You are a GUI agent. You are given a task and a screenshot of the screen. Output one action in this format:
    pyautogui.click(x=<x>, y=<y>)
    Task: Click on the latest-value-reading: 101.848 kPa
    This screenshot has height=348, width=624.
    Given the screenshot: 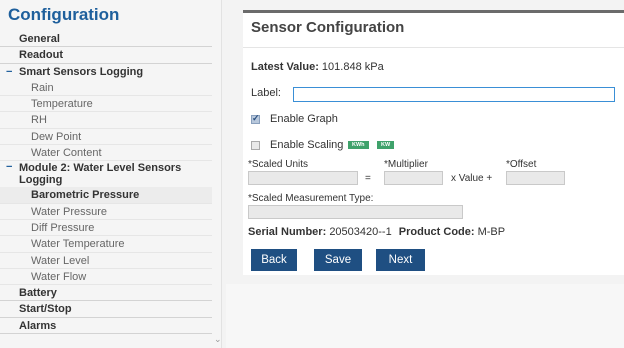 What is the action you would take?
    pyautogui.click(x=352, y=67)
    